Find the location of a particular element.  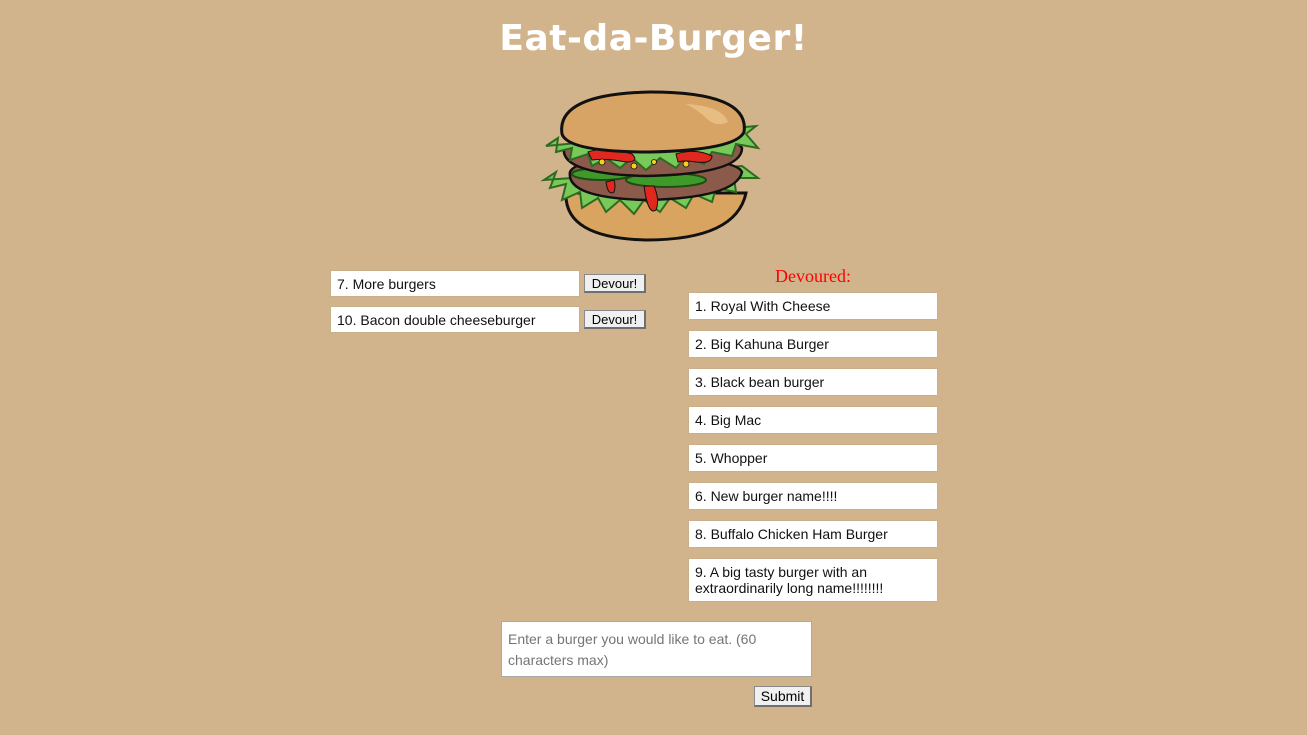

list-item: 5. Whopper is located at coordinates (813, 458).